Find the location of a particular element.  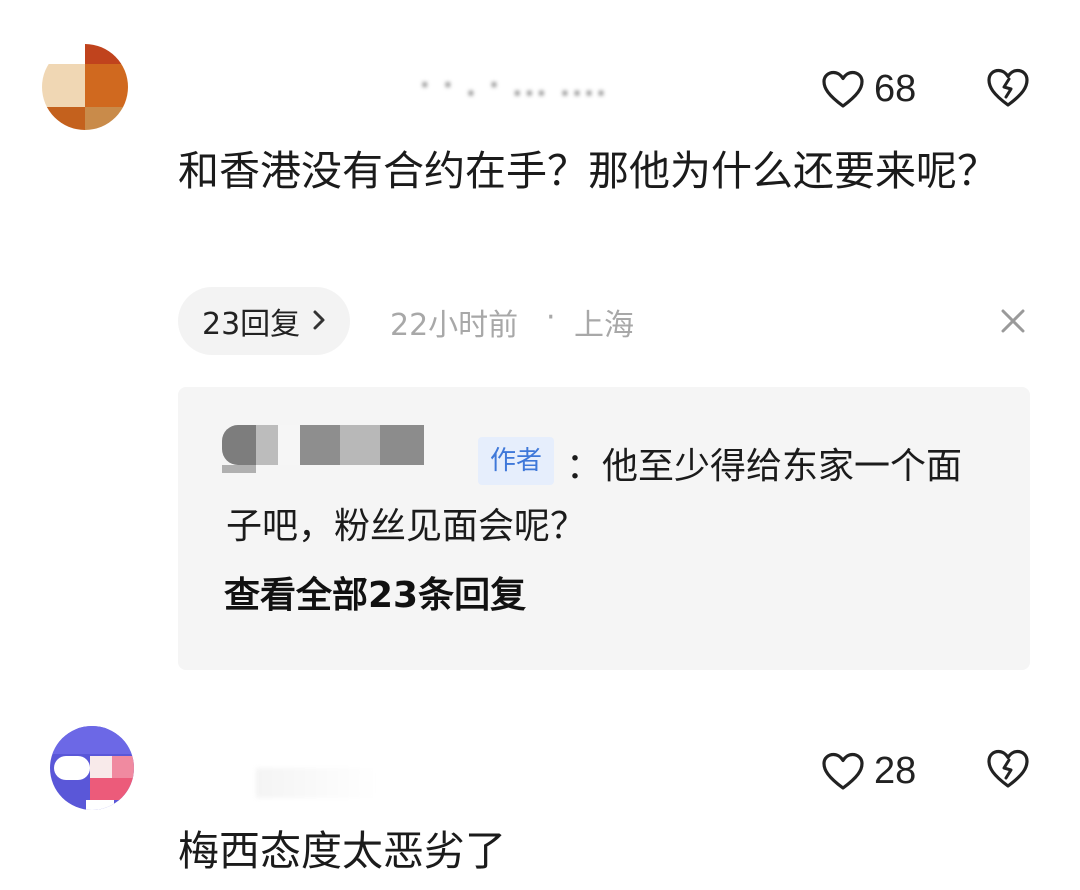

like-button: 68 is located at coordinates (869, 89).